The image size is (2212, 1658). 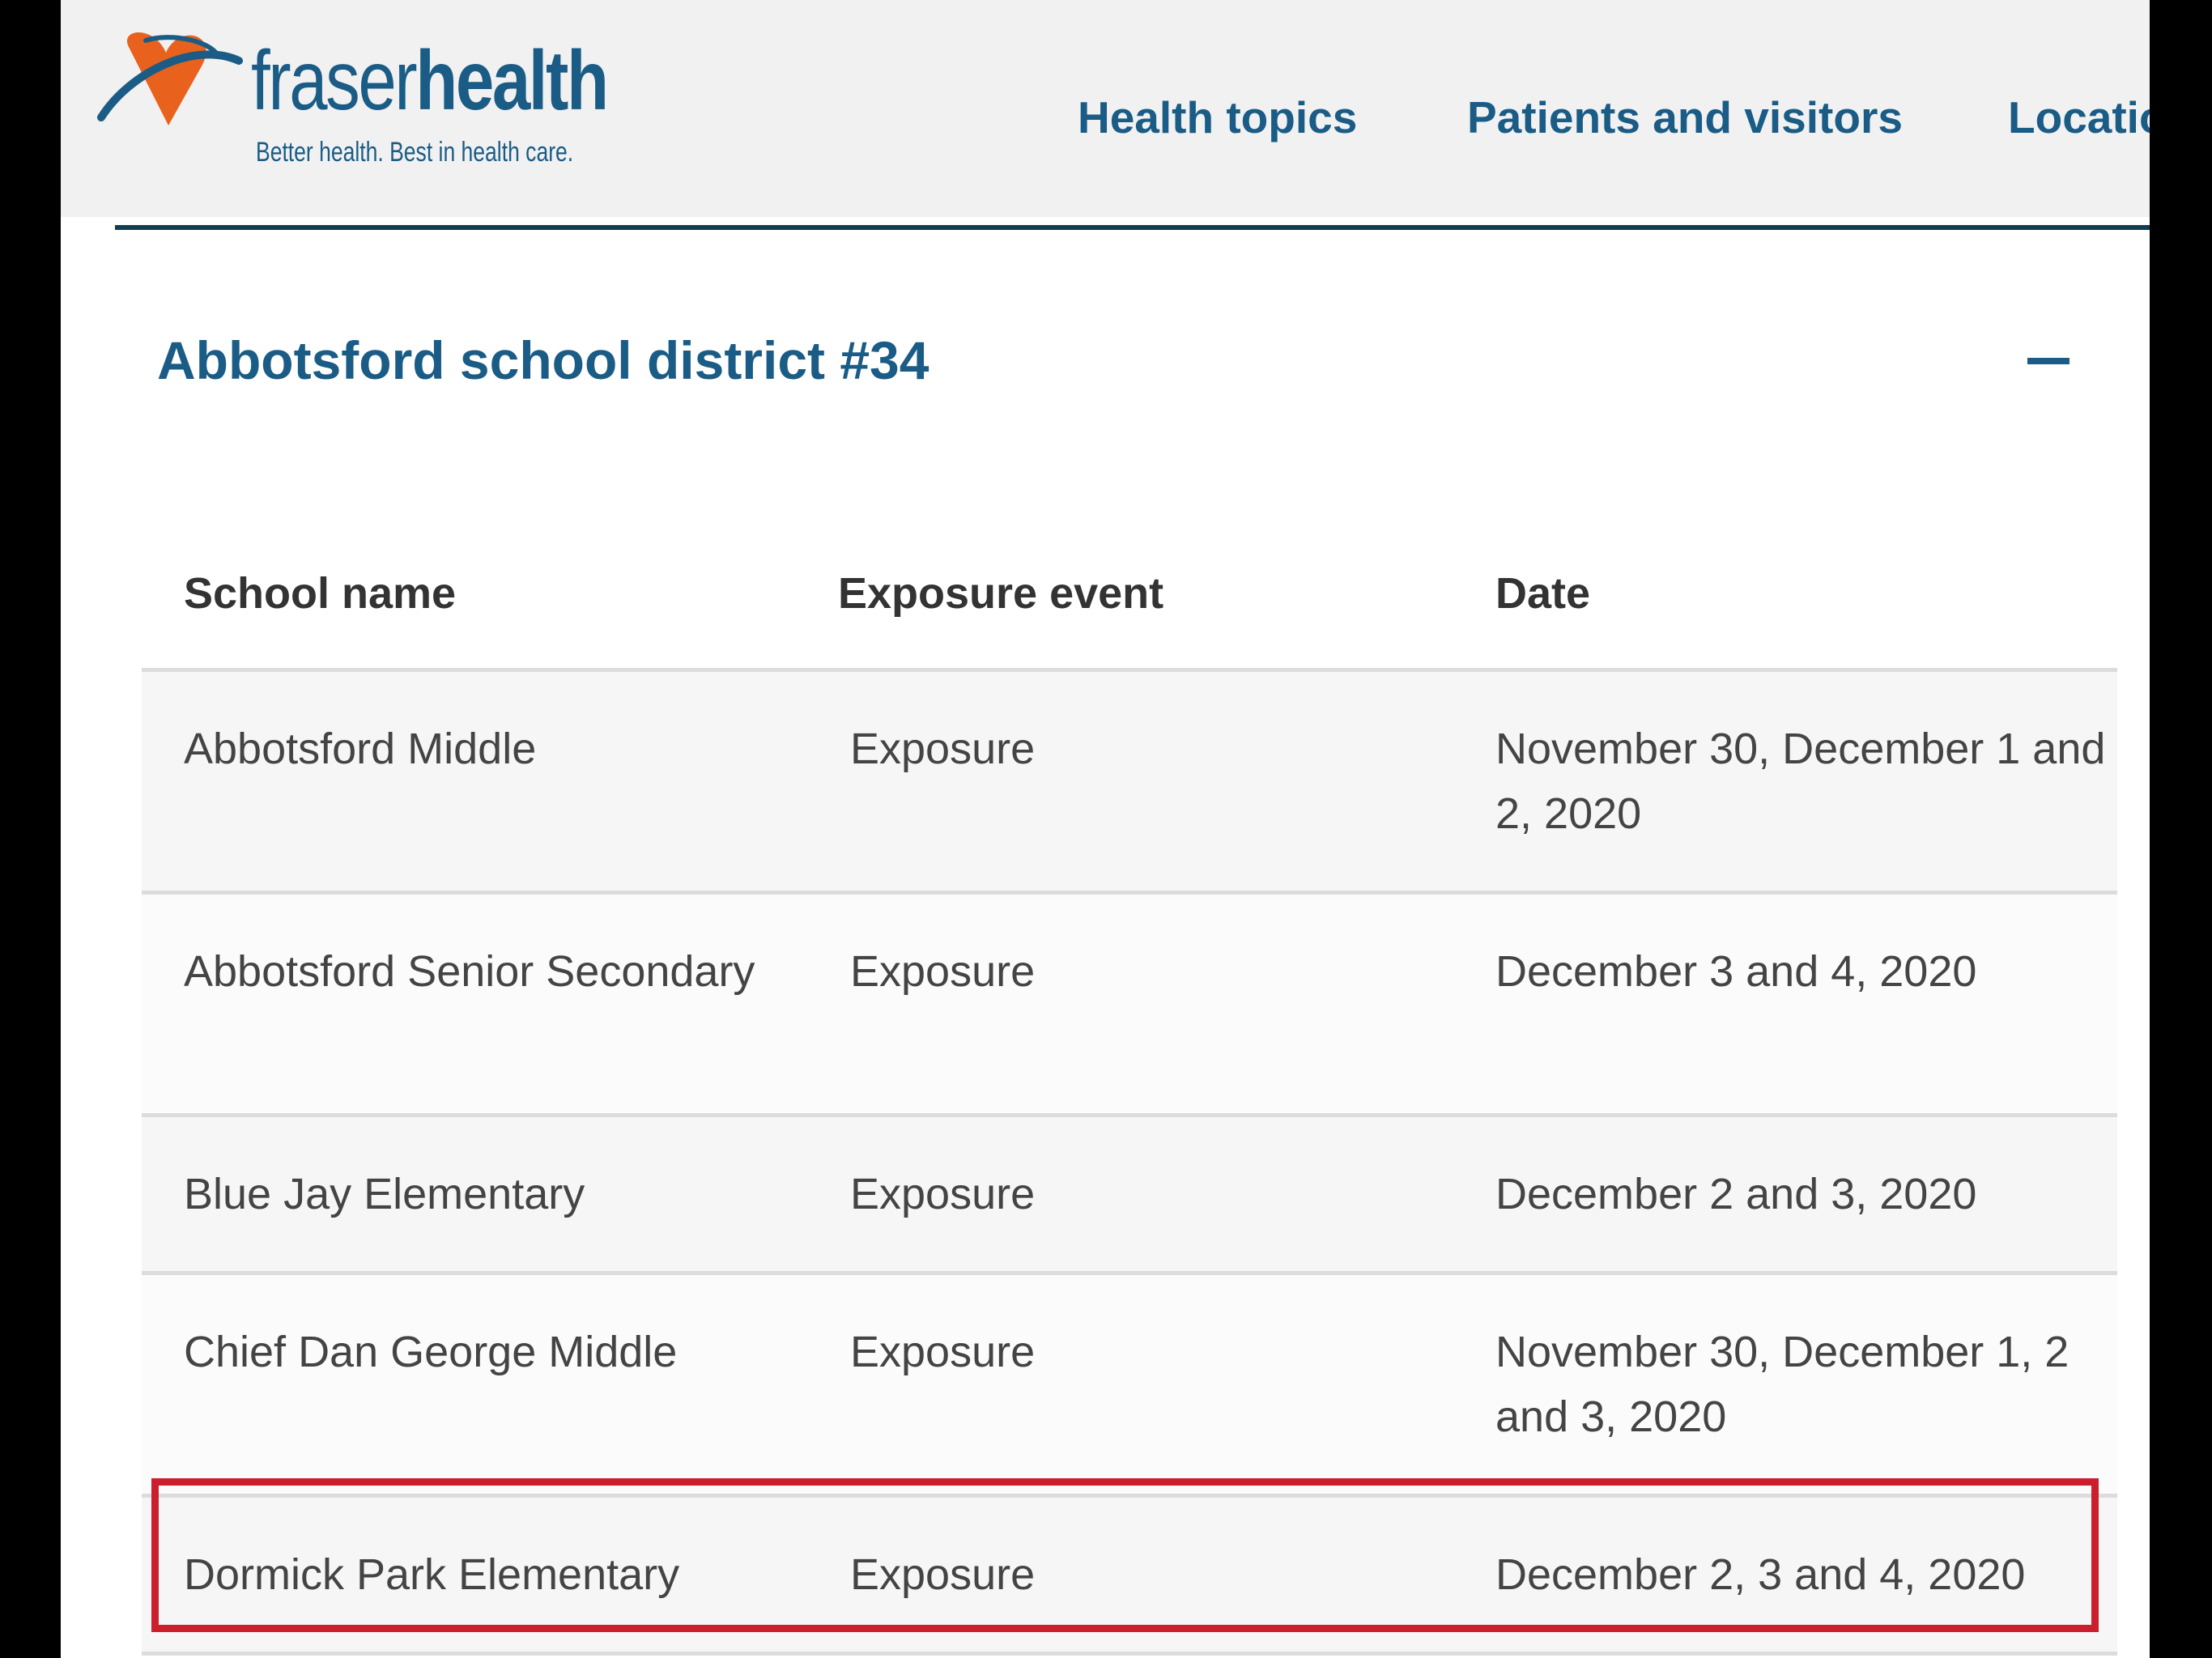 I want to click on school-name-cell: Blue Jay Elementary, so click(x=385, y=1194).